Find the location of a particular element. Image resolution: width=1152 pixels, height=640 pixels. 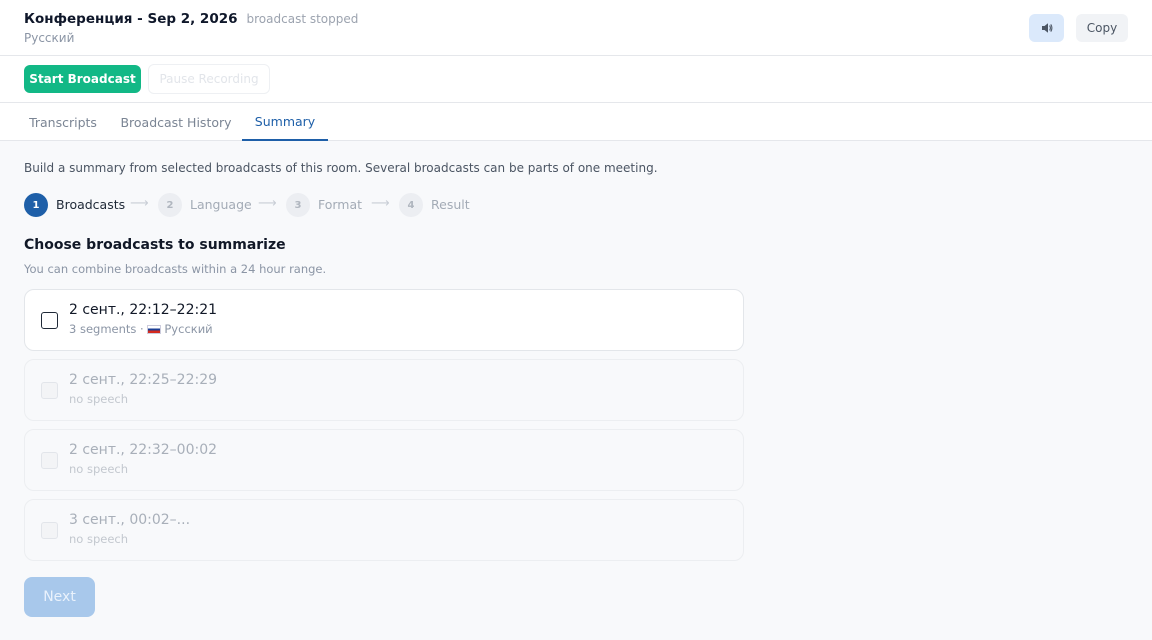

step-1-number: 1 is located at coordinates (36, 205).